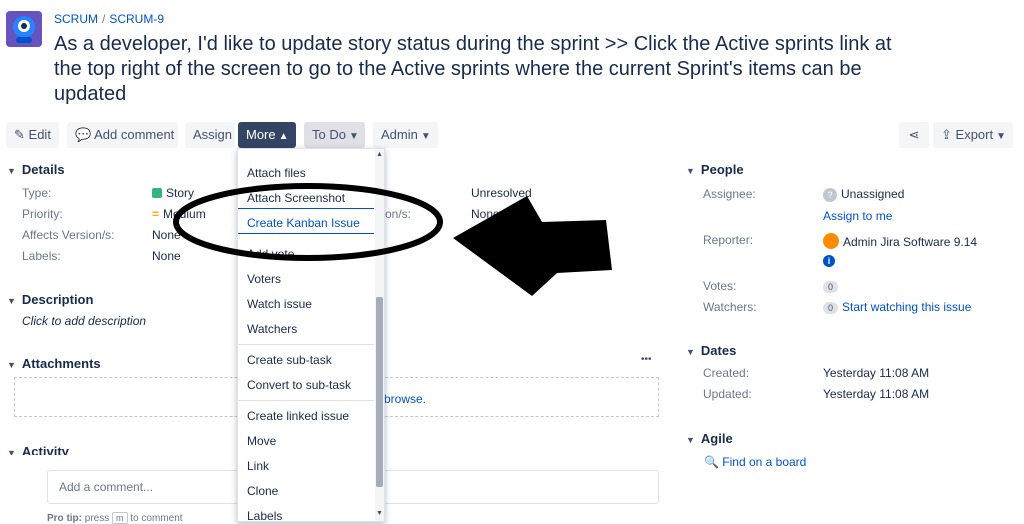 Image resolution: width=1024 pixels, height=524 pixels. Describe the element at coordinates (308, 222) in the screenshot. I see `highlight-ellipse` at that location.